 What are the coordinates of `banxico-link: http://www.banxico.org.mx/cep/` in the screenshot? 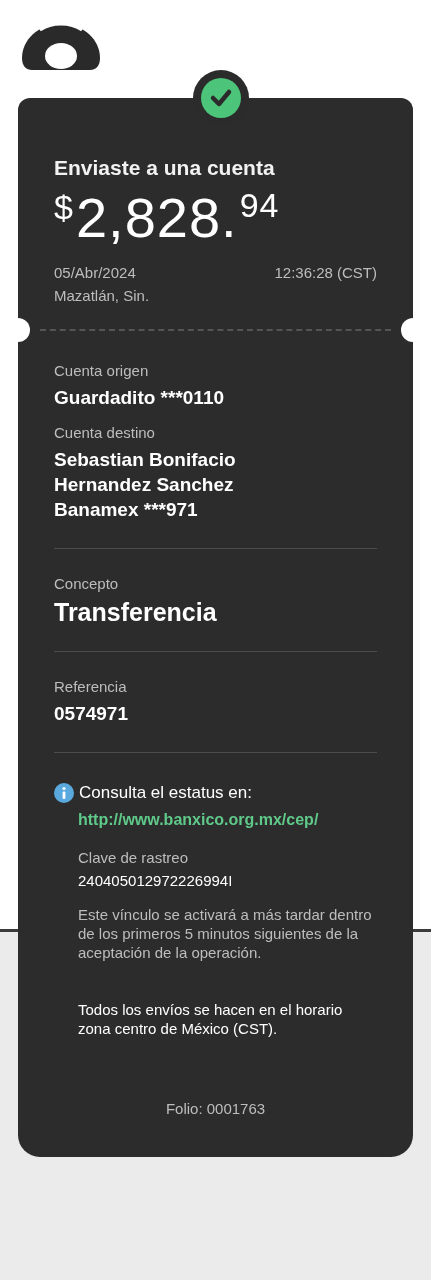 It's located at (198, 820).